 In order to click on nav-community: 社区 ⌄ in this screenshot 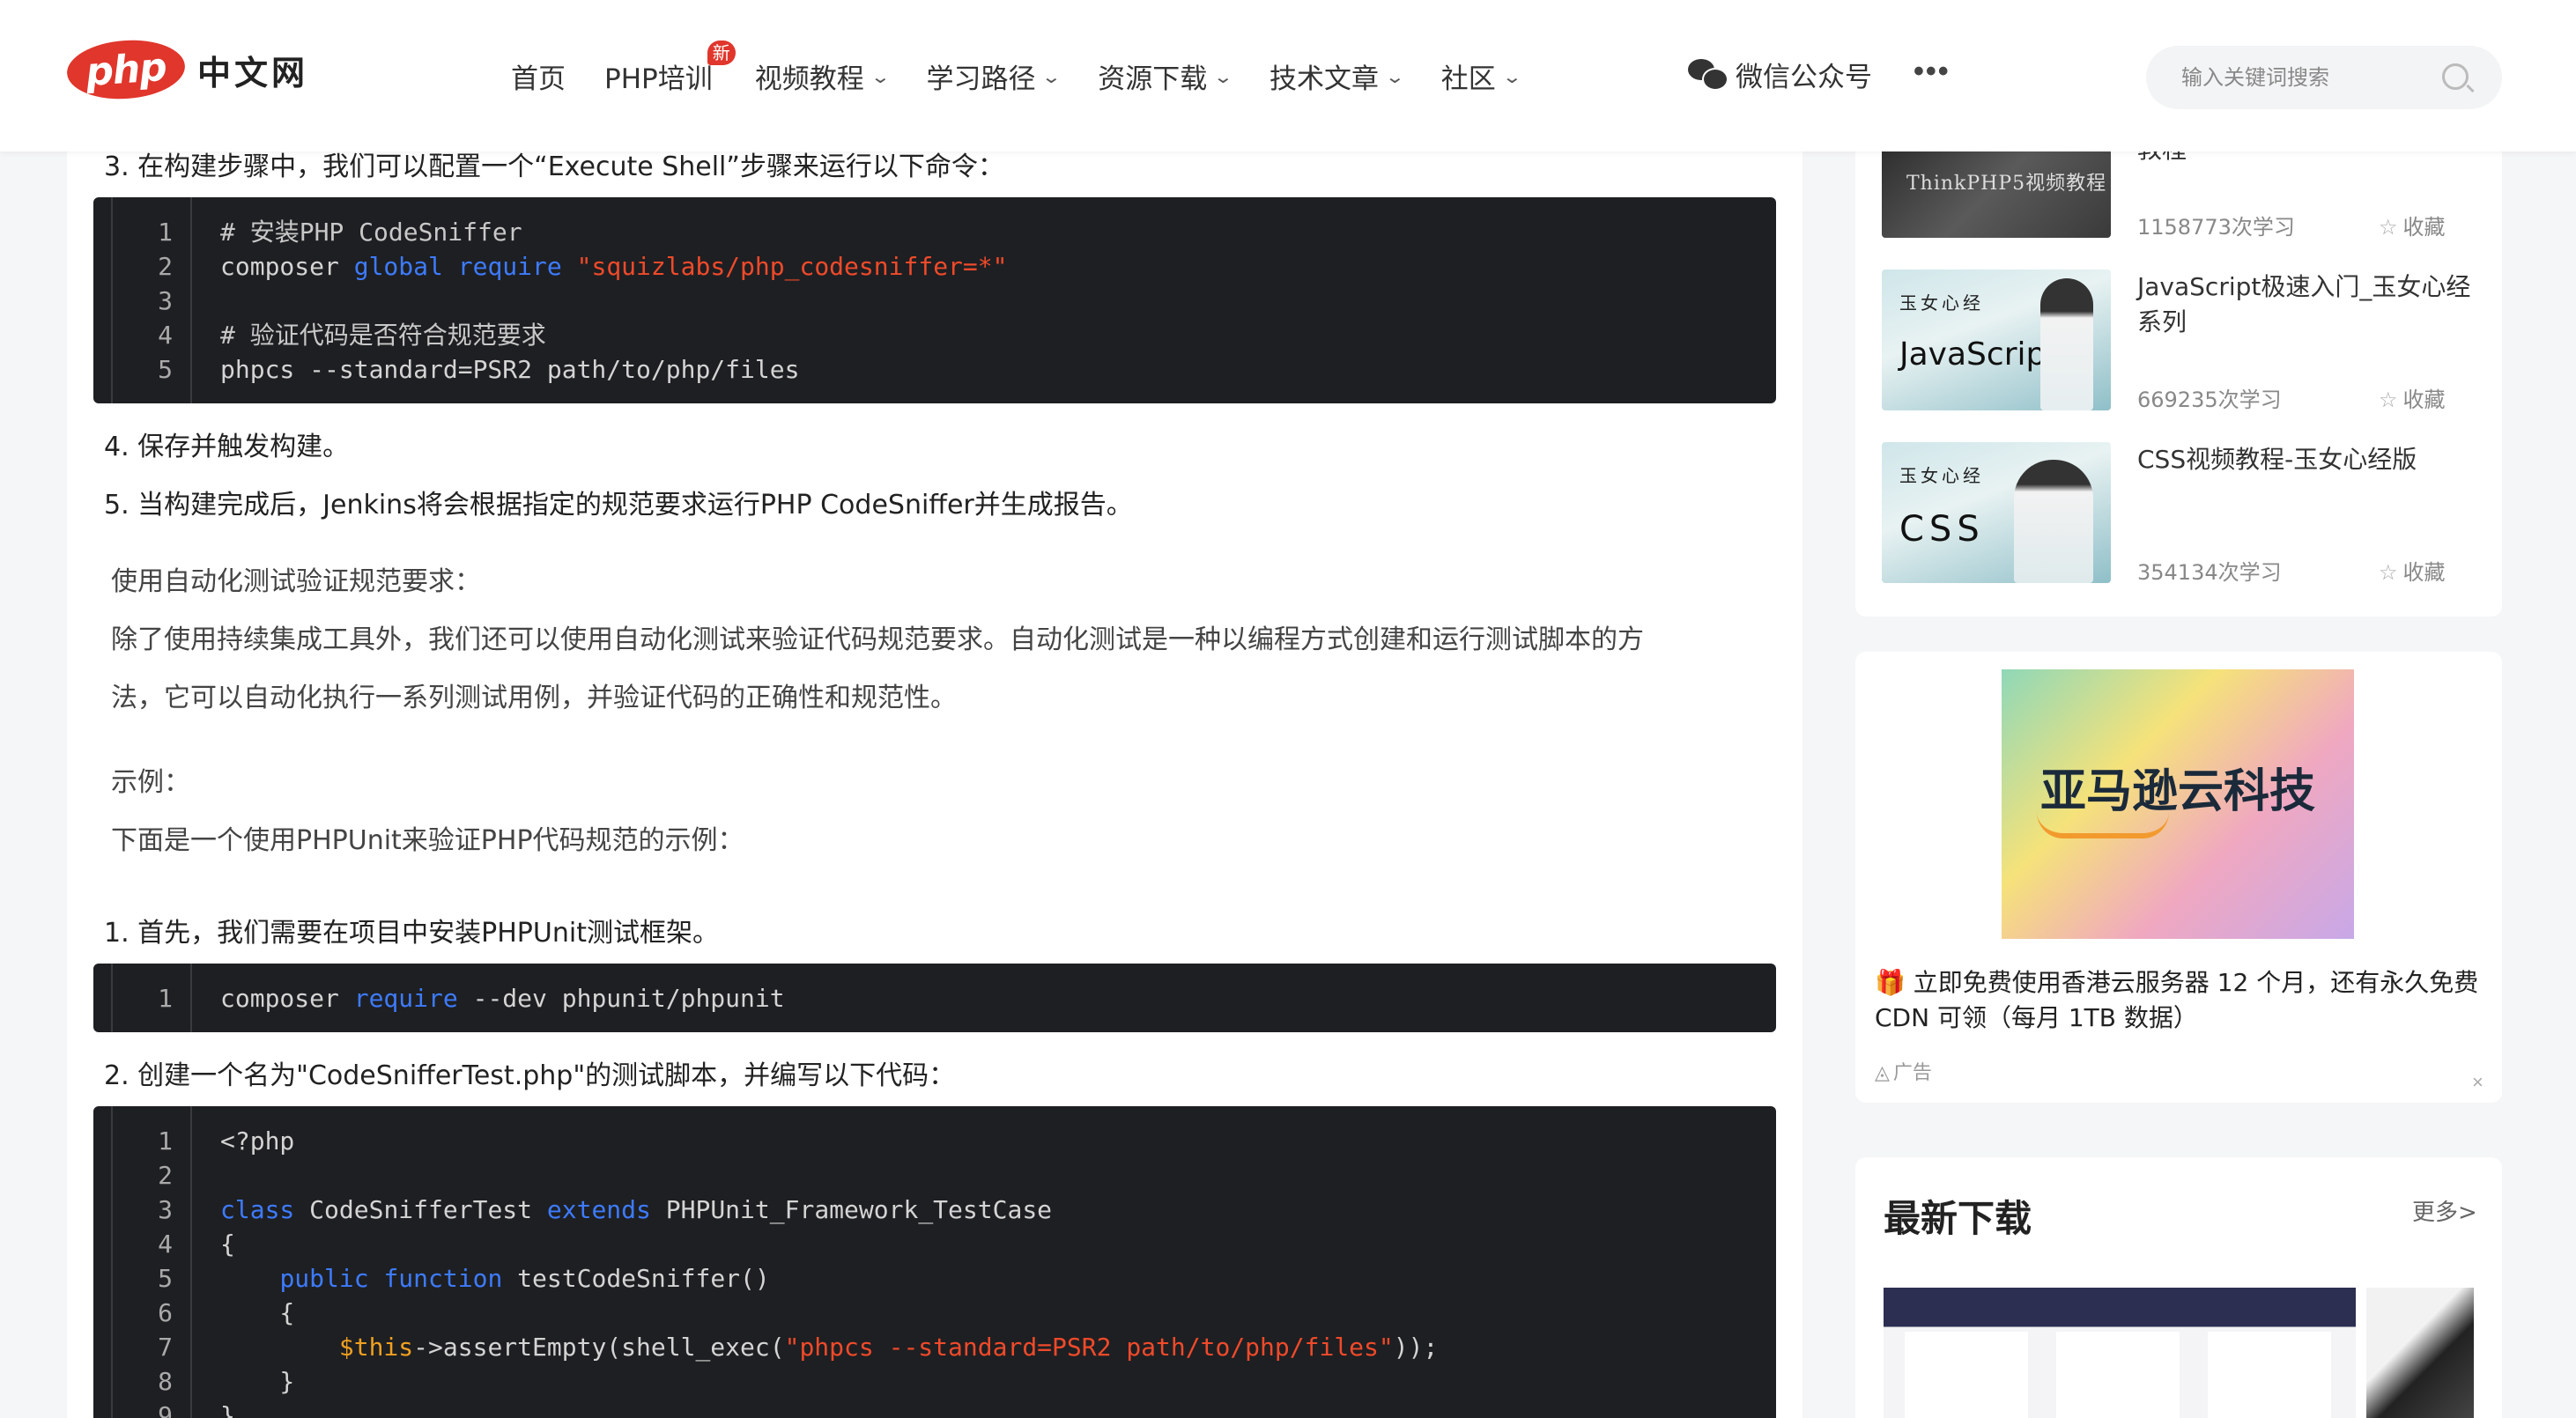, I will do `click(1481, 76)`.